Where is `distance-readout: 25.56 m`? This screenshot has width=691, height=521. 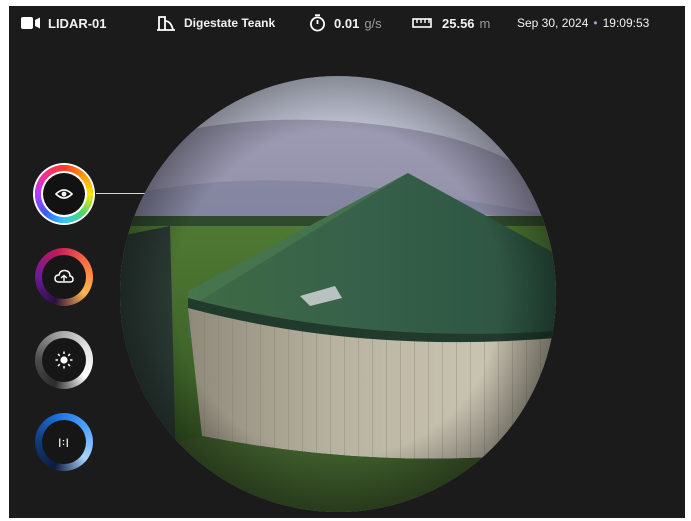
distance-readout: 25.56 m is located at coordinates (451, 23).